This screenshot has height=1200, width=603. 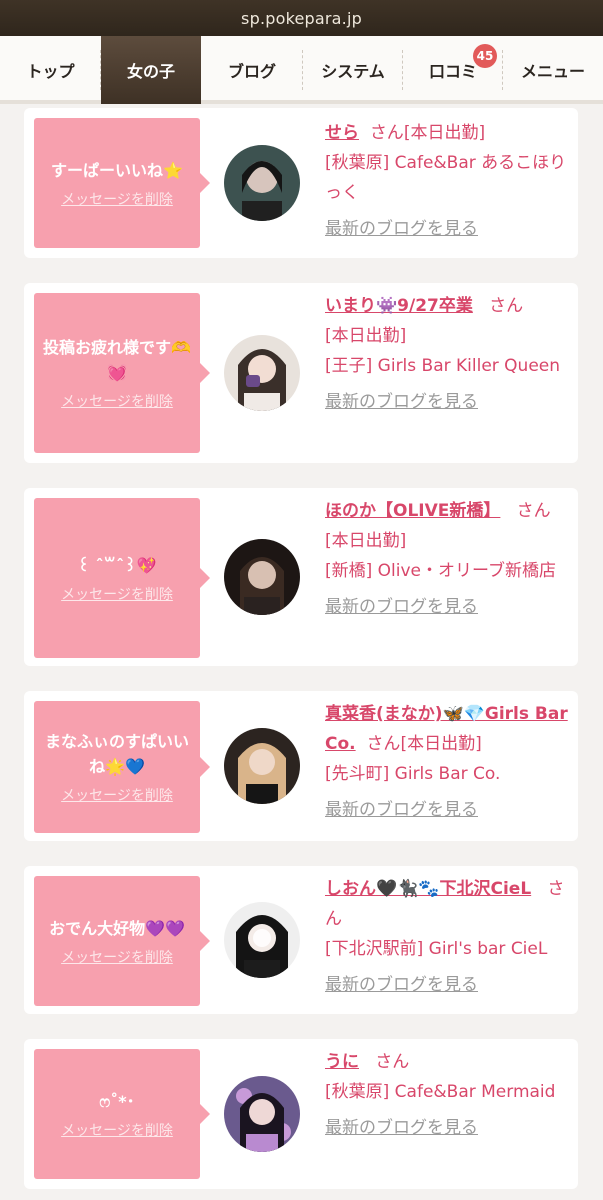 What do you see at coordinates (443, 351) in the screenshot?
I see `shop-location: [本日出勤] [王子] Girls Bar Killer Queen` at bounding box center [443, 351].